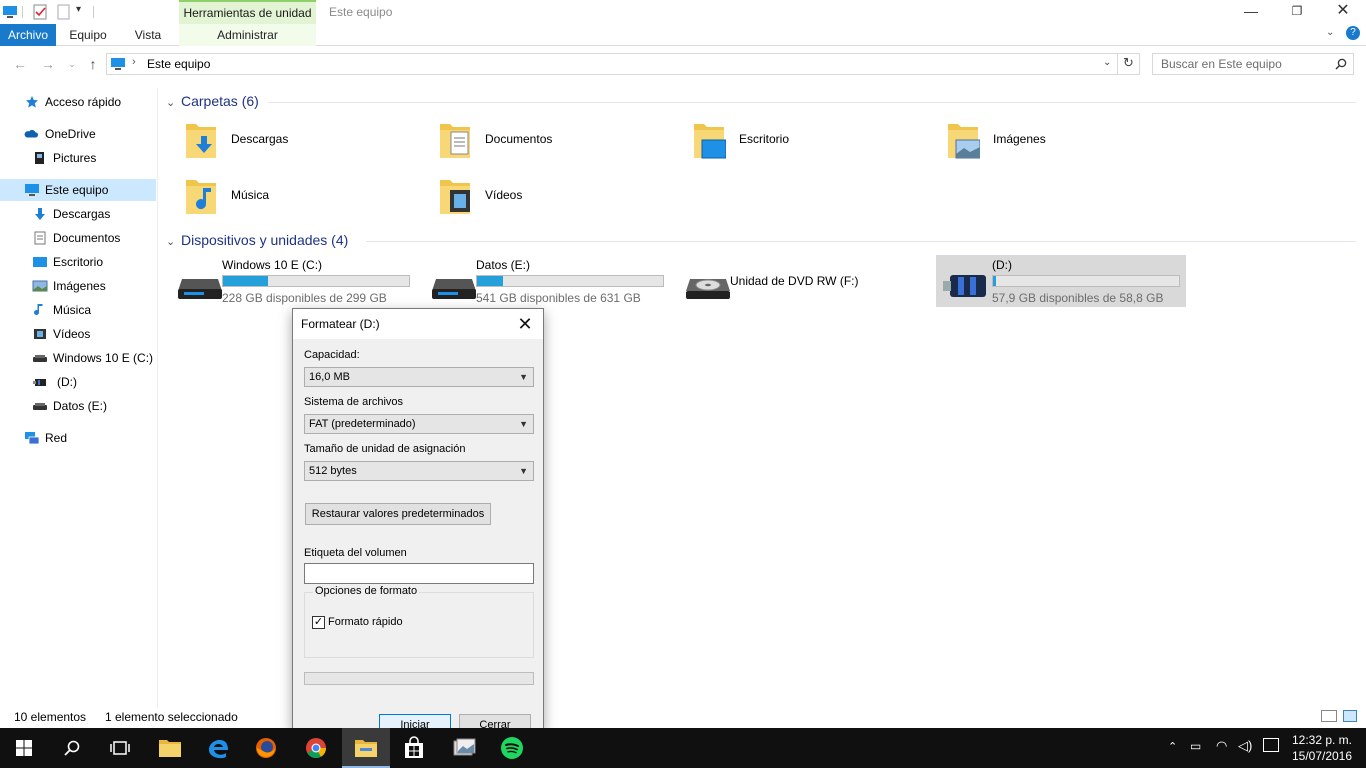  What do you see at coordinates (398, 514) in the screenshot?
I see `restore-defaults-button: Restaurar valores predeterminados` at bounding box center [398, 514].